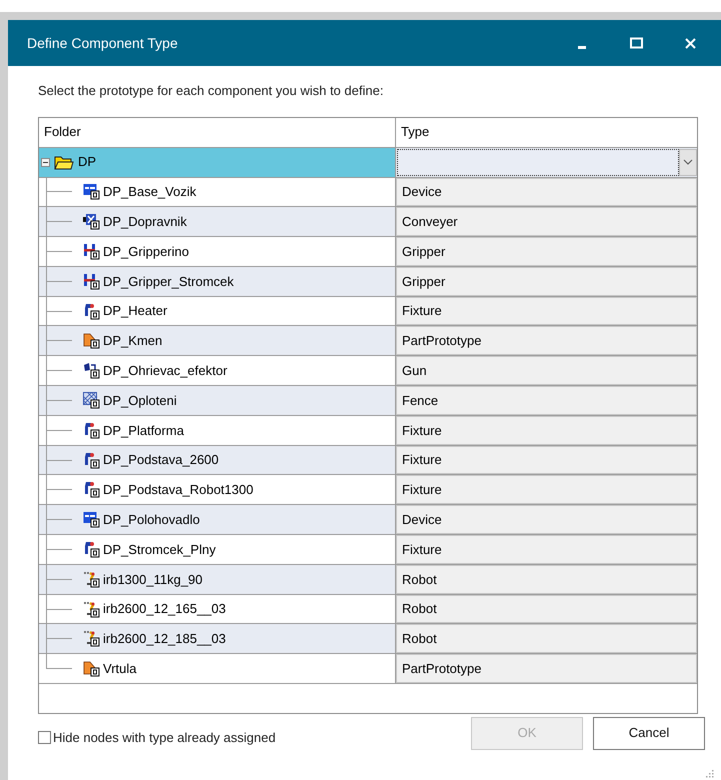 The image size is (721, 780). What do you see at coordinates (159, 549) in the screenshot?
I see `component-label: DP_Stromcek_Plny` at bounding box center [159, 549].